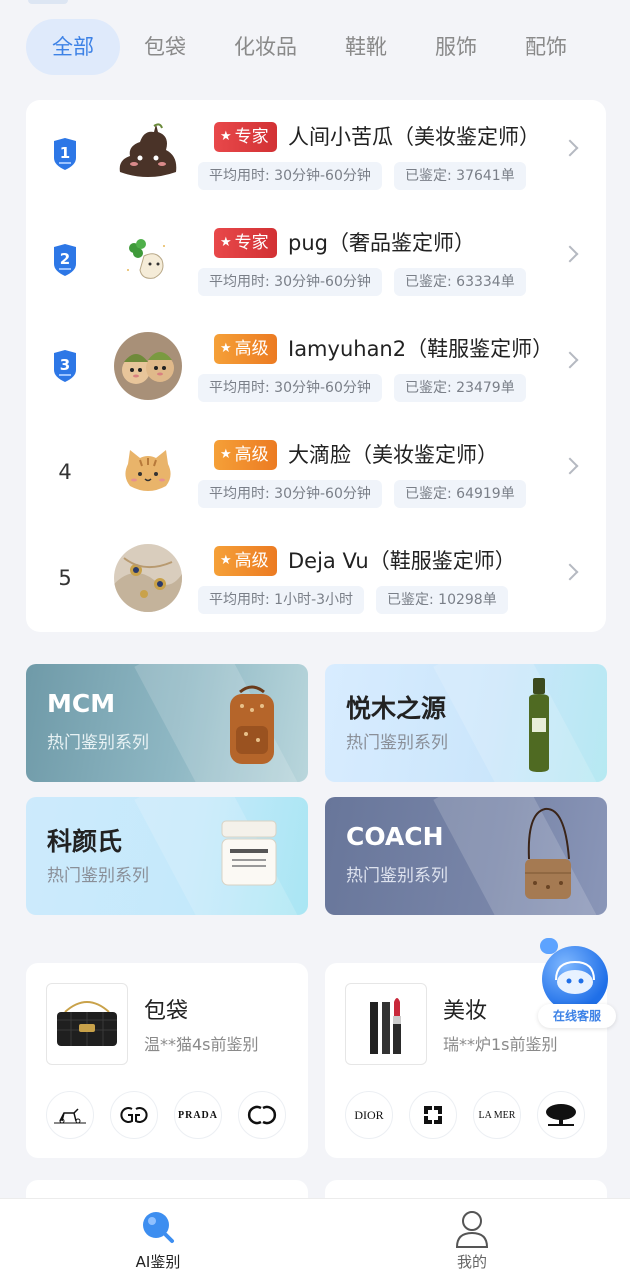 Image resolution: width=630 pixels, height=1280 pixels. Describe the element at coordinates (460, 282) in the screenshot. I see `appraised-count: 已鉴定: 63334单` at that location.